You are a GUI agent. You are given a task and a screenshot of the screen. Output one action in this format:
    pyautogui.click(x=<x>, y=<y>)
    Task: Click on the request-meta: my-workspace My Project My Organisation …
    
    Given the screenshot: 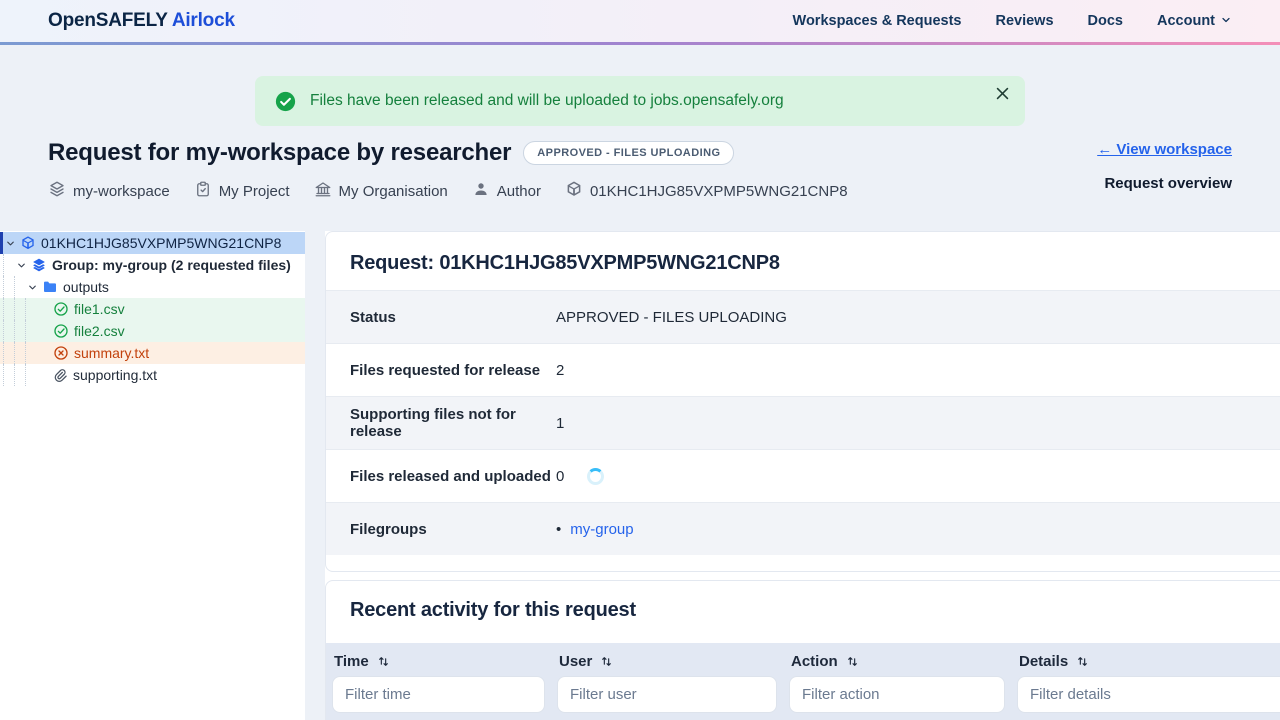 What is the action you would take?
    pyautogui.click(x=448, y=191)
    